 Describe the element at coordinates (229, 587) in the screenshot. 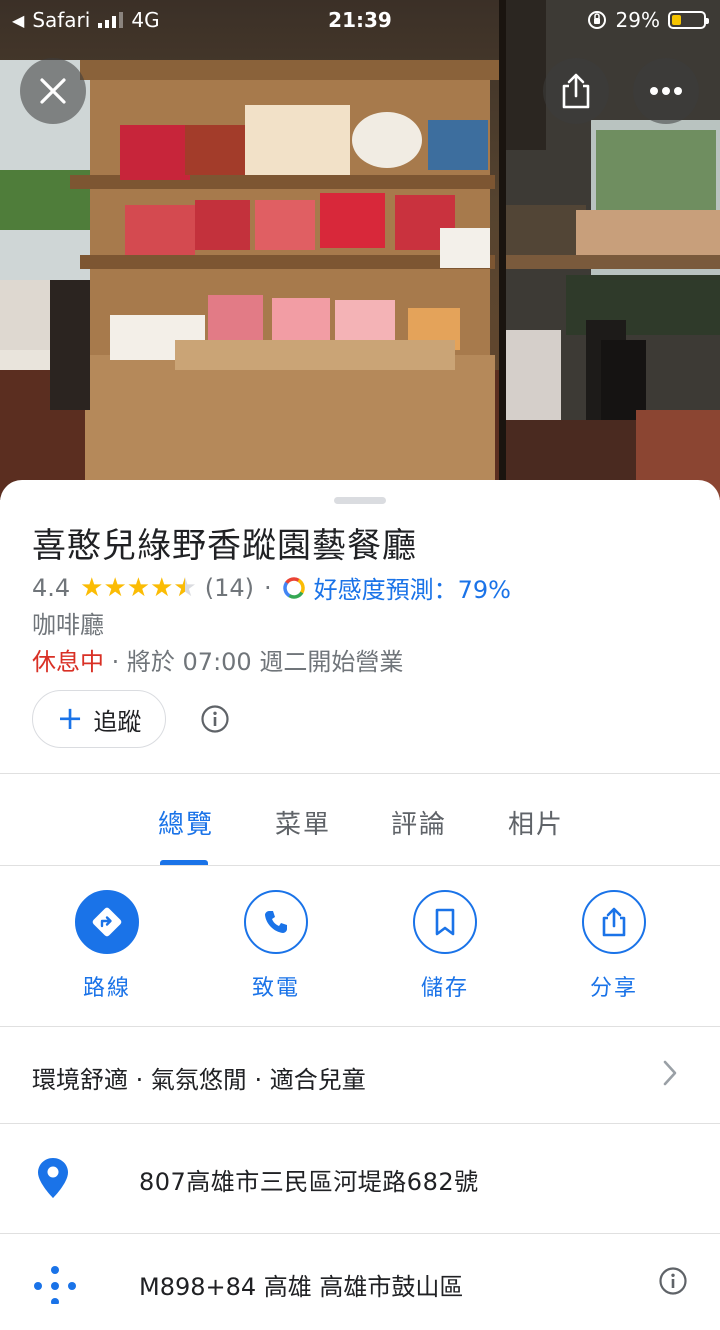

I see `review-count: (14)` at that location.